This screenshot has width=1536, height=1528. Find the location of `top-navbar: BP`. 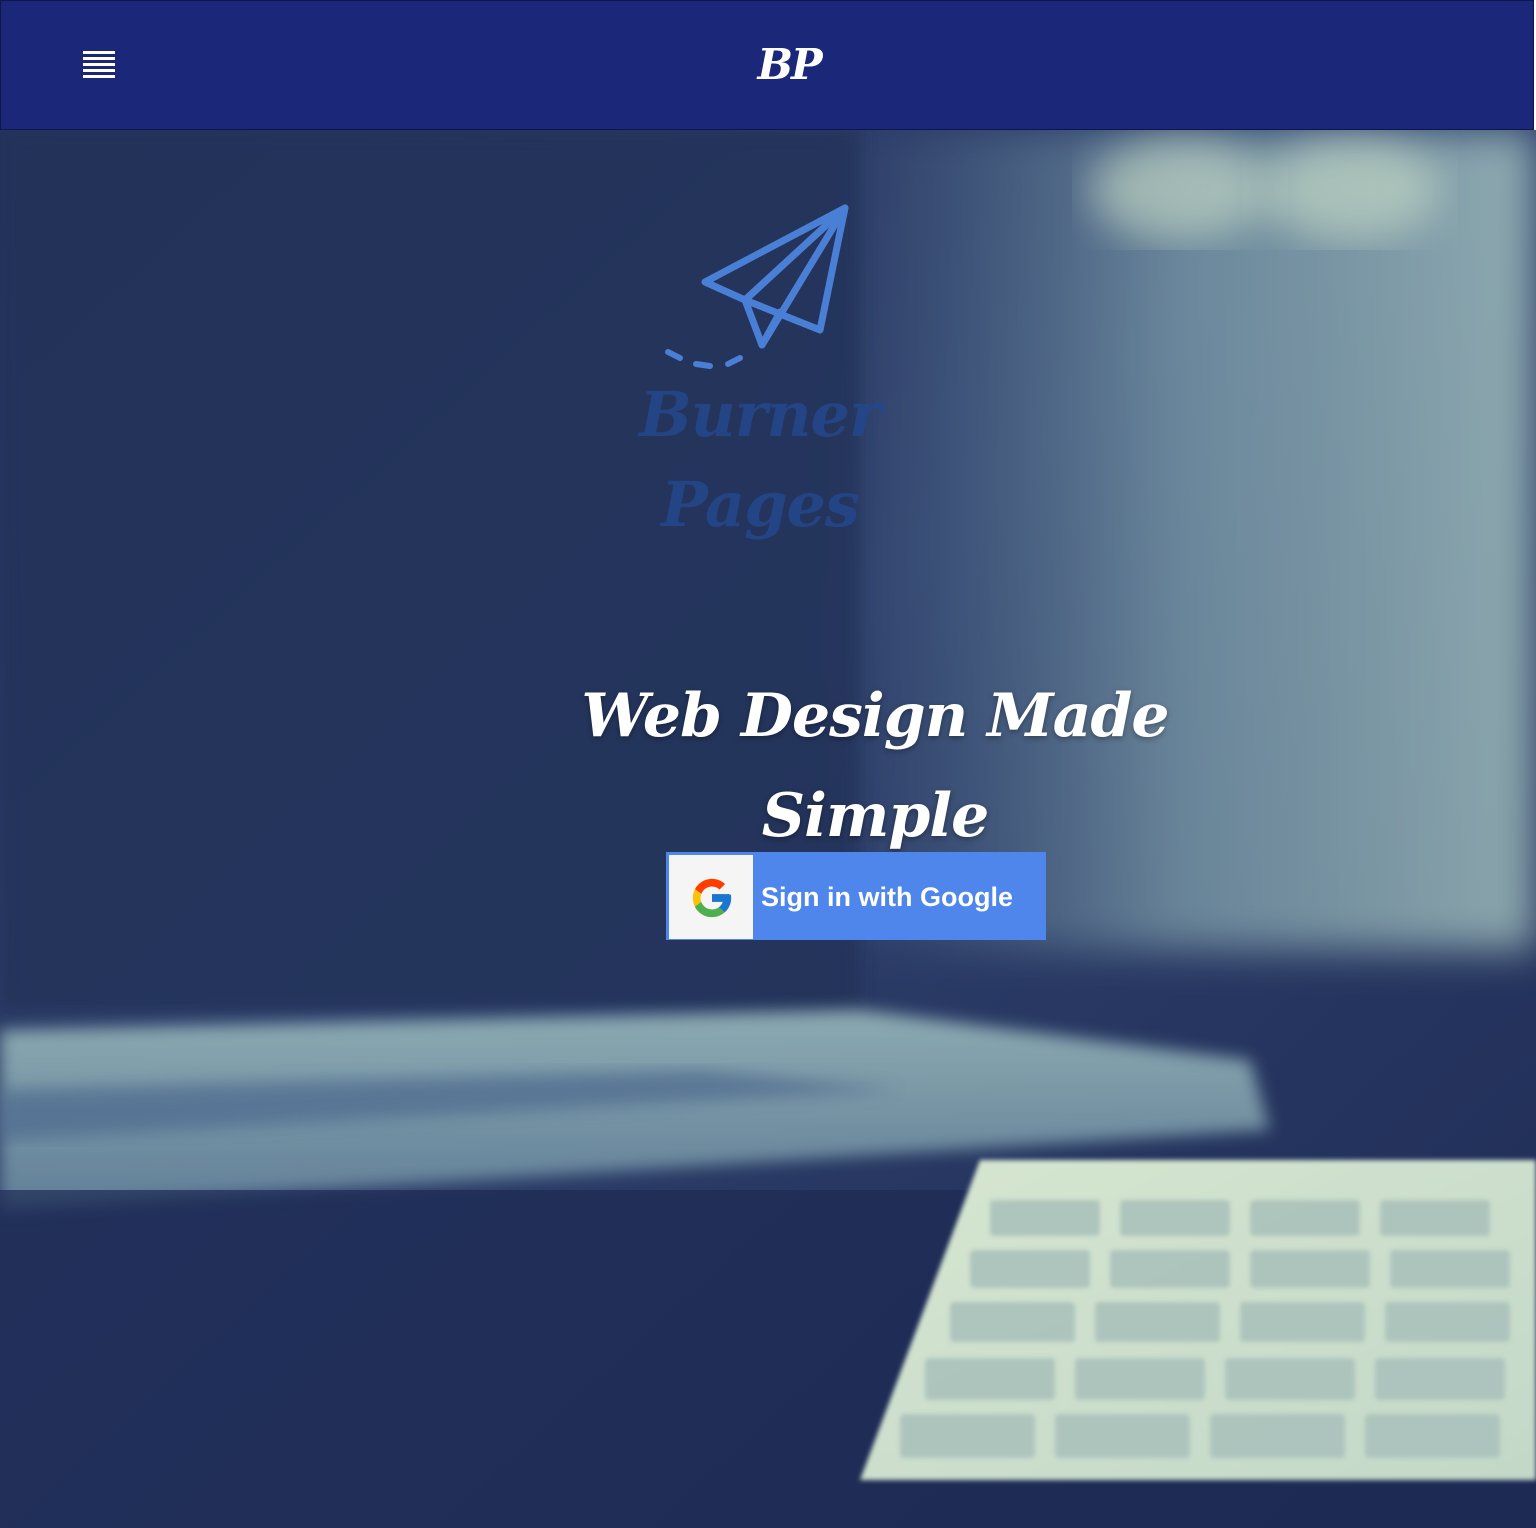

top-navbar: BP is located at coordinates (767, 65).